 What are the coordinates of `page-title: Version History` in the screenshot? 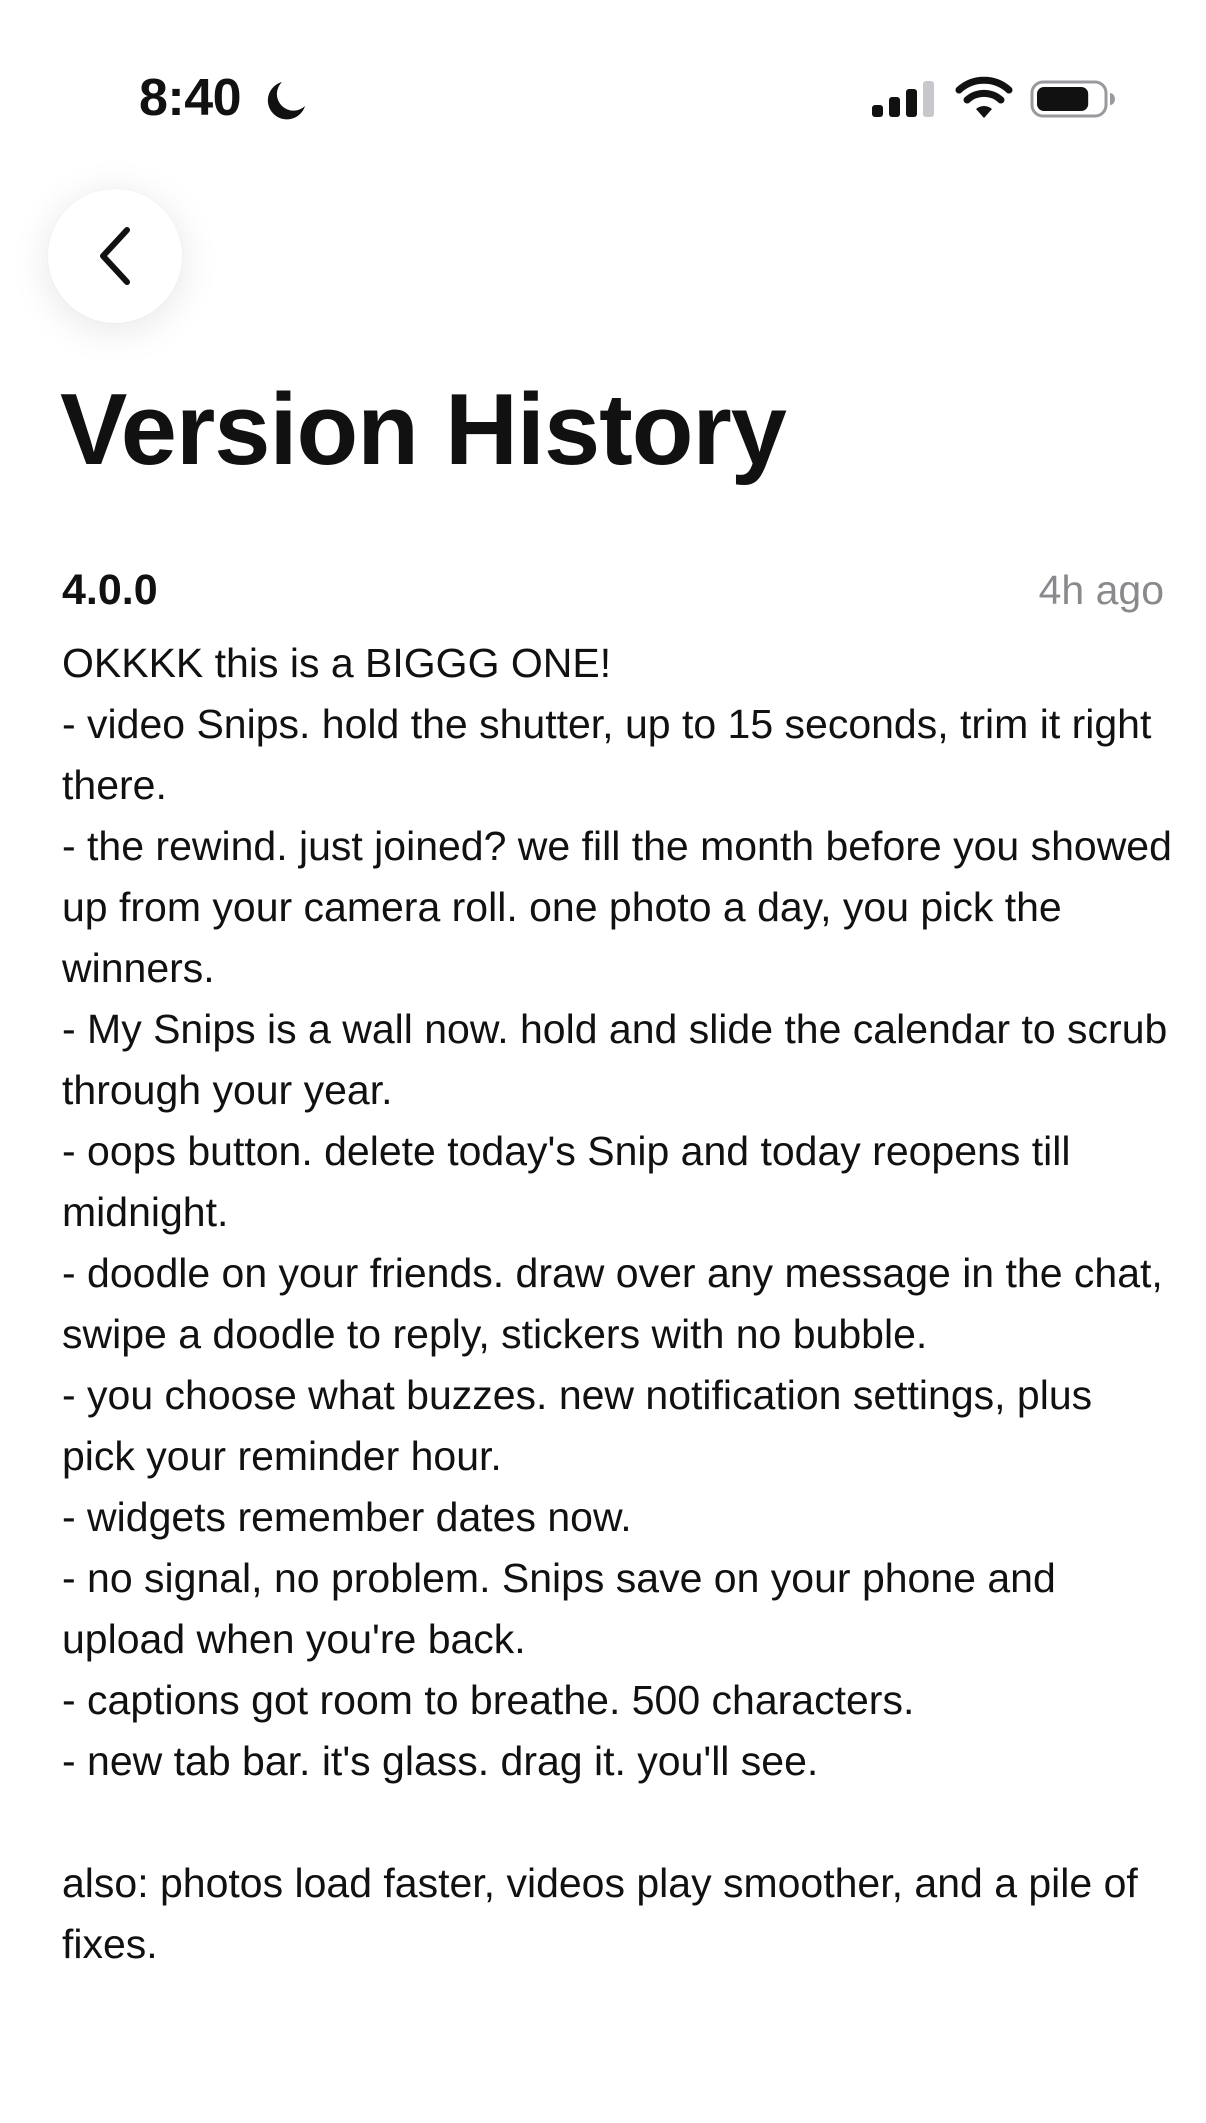 It's located at (423, 430).